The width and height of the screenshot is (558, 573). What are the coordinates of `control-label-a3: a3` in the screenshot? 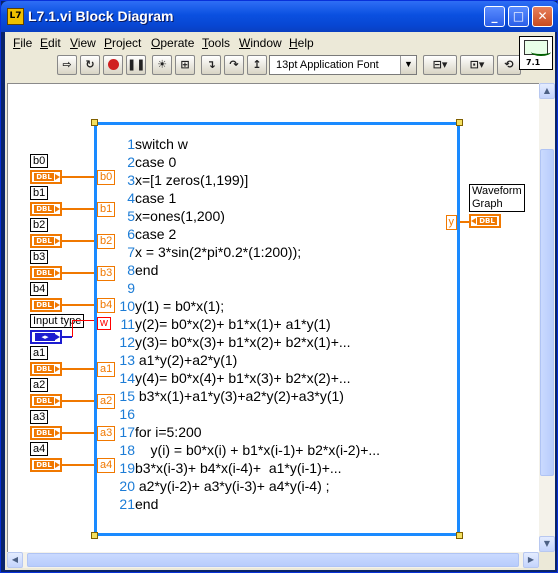 It's located at (39, 417).